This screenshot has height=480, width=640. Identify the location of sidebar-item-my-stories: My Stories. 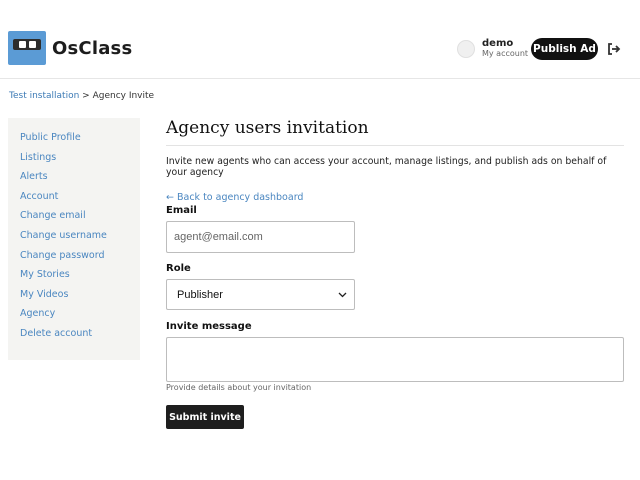
(74, 277).